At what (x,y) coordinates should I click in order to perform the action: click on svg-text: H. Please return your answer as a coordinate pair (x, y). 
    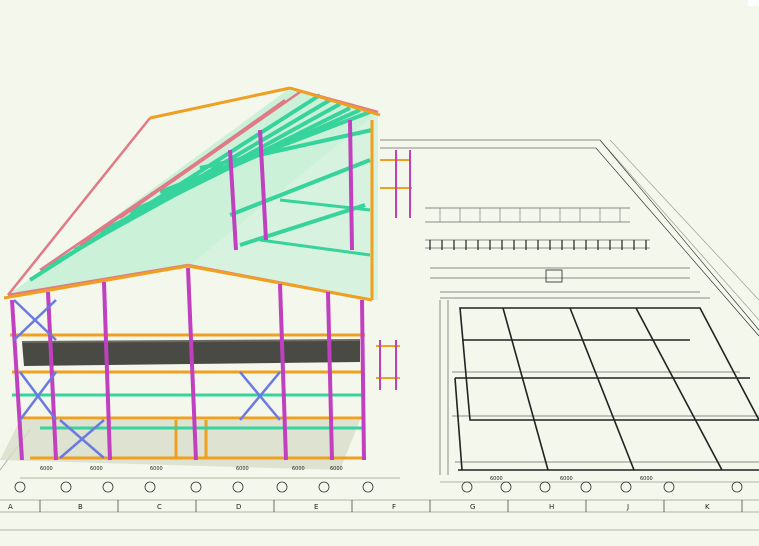
    Looking at the image, I should click on (551, 507).